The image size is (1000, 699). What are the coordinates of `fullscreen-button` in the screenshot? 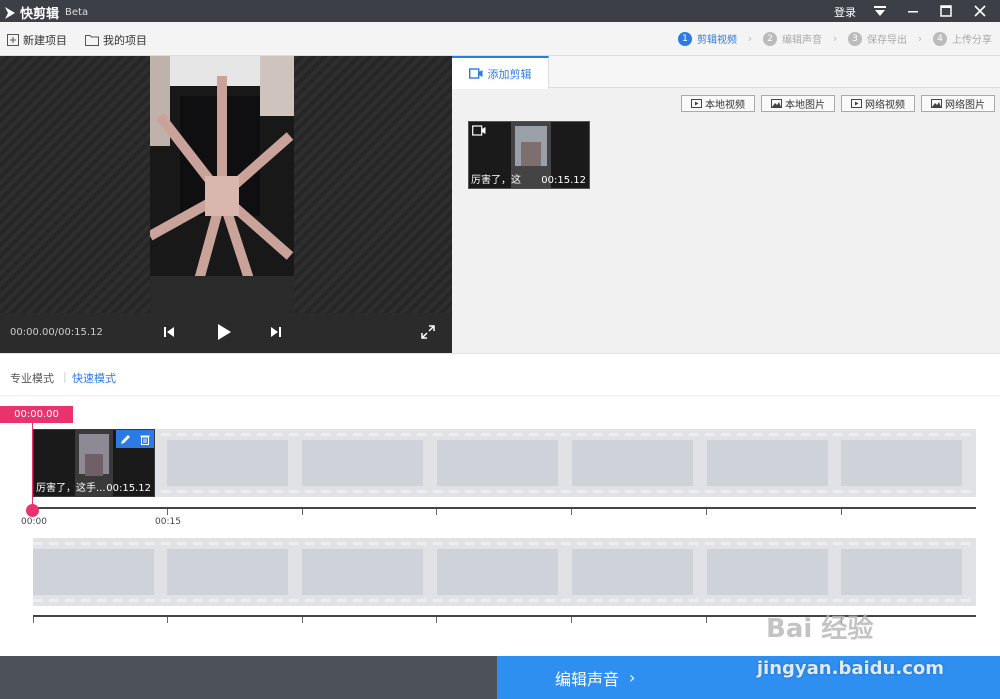 It's located at (428, 333).